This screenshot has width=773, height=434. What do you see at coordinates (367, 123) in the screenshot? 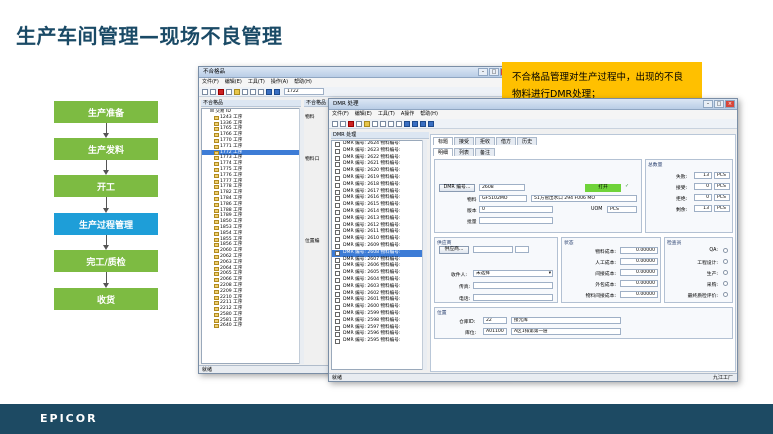
I see `attach-icon` at bounding box center [367, 123].